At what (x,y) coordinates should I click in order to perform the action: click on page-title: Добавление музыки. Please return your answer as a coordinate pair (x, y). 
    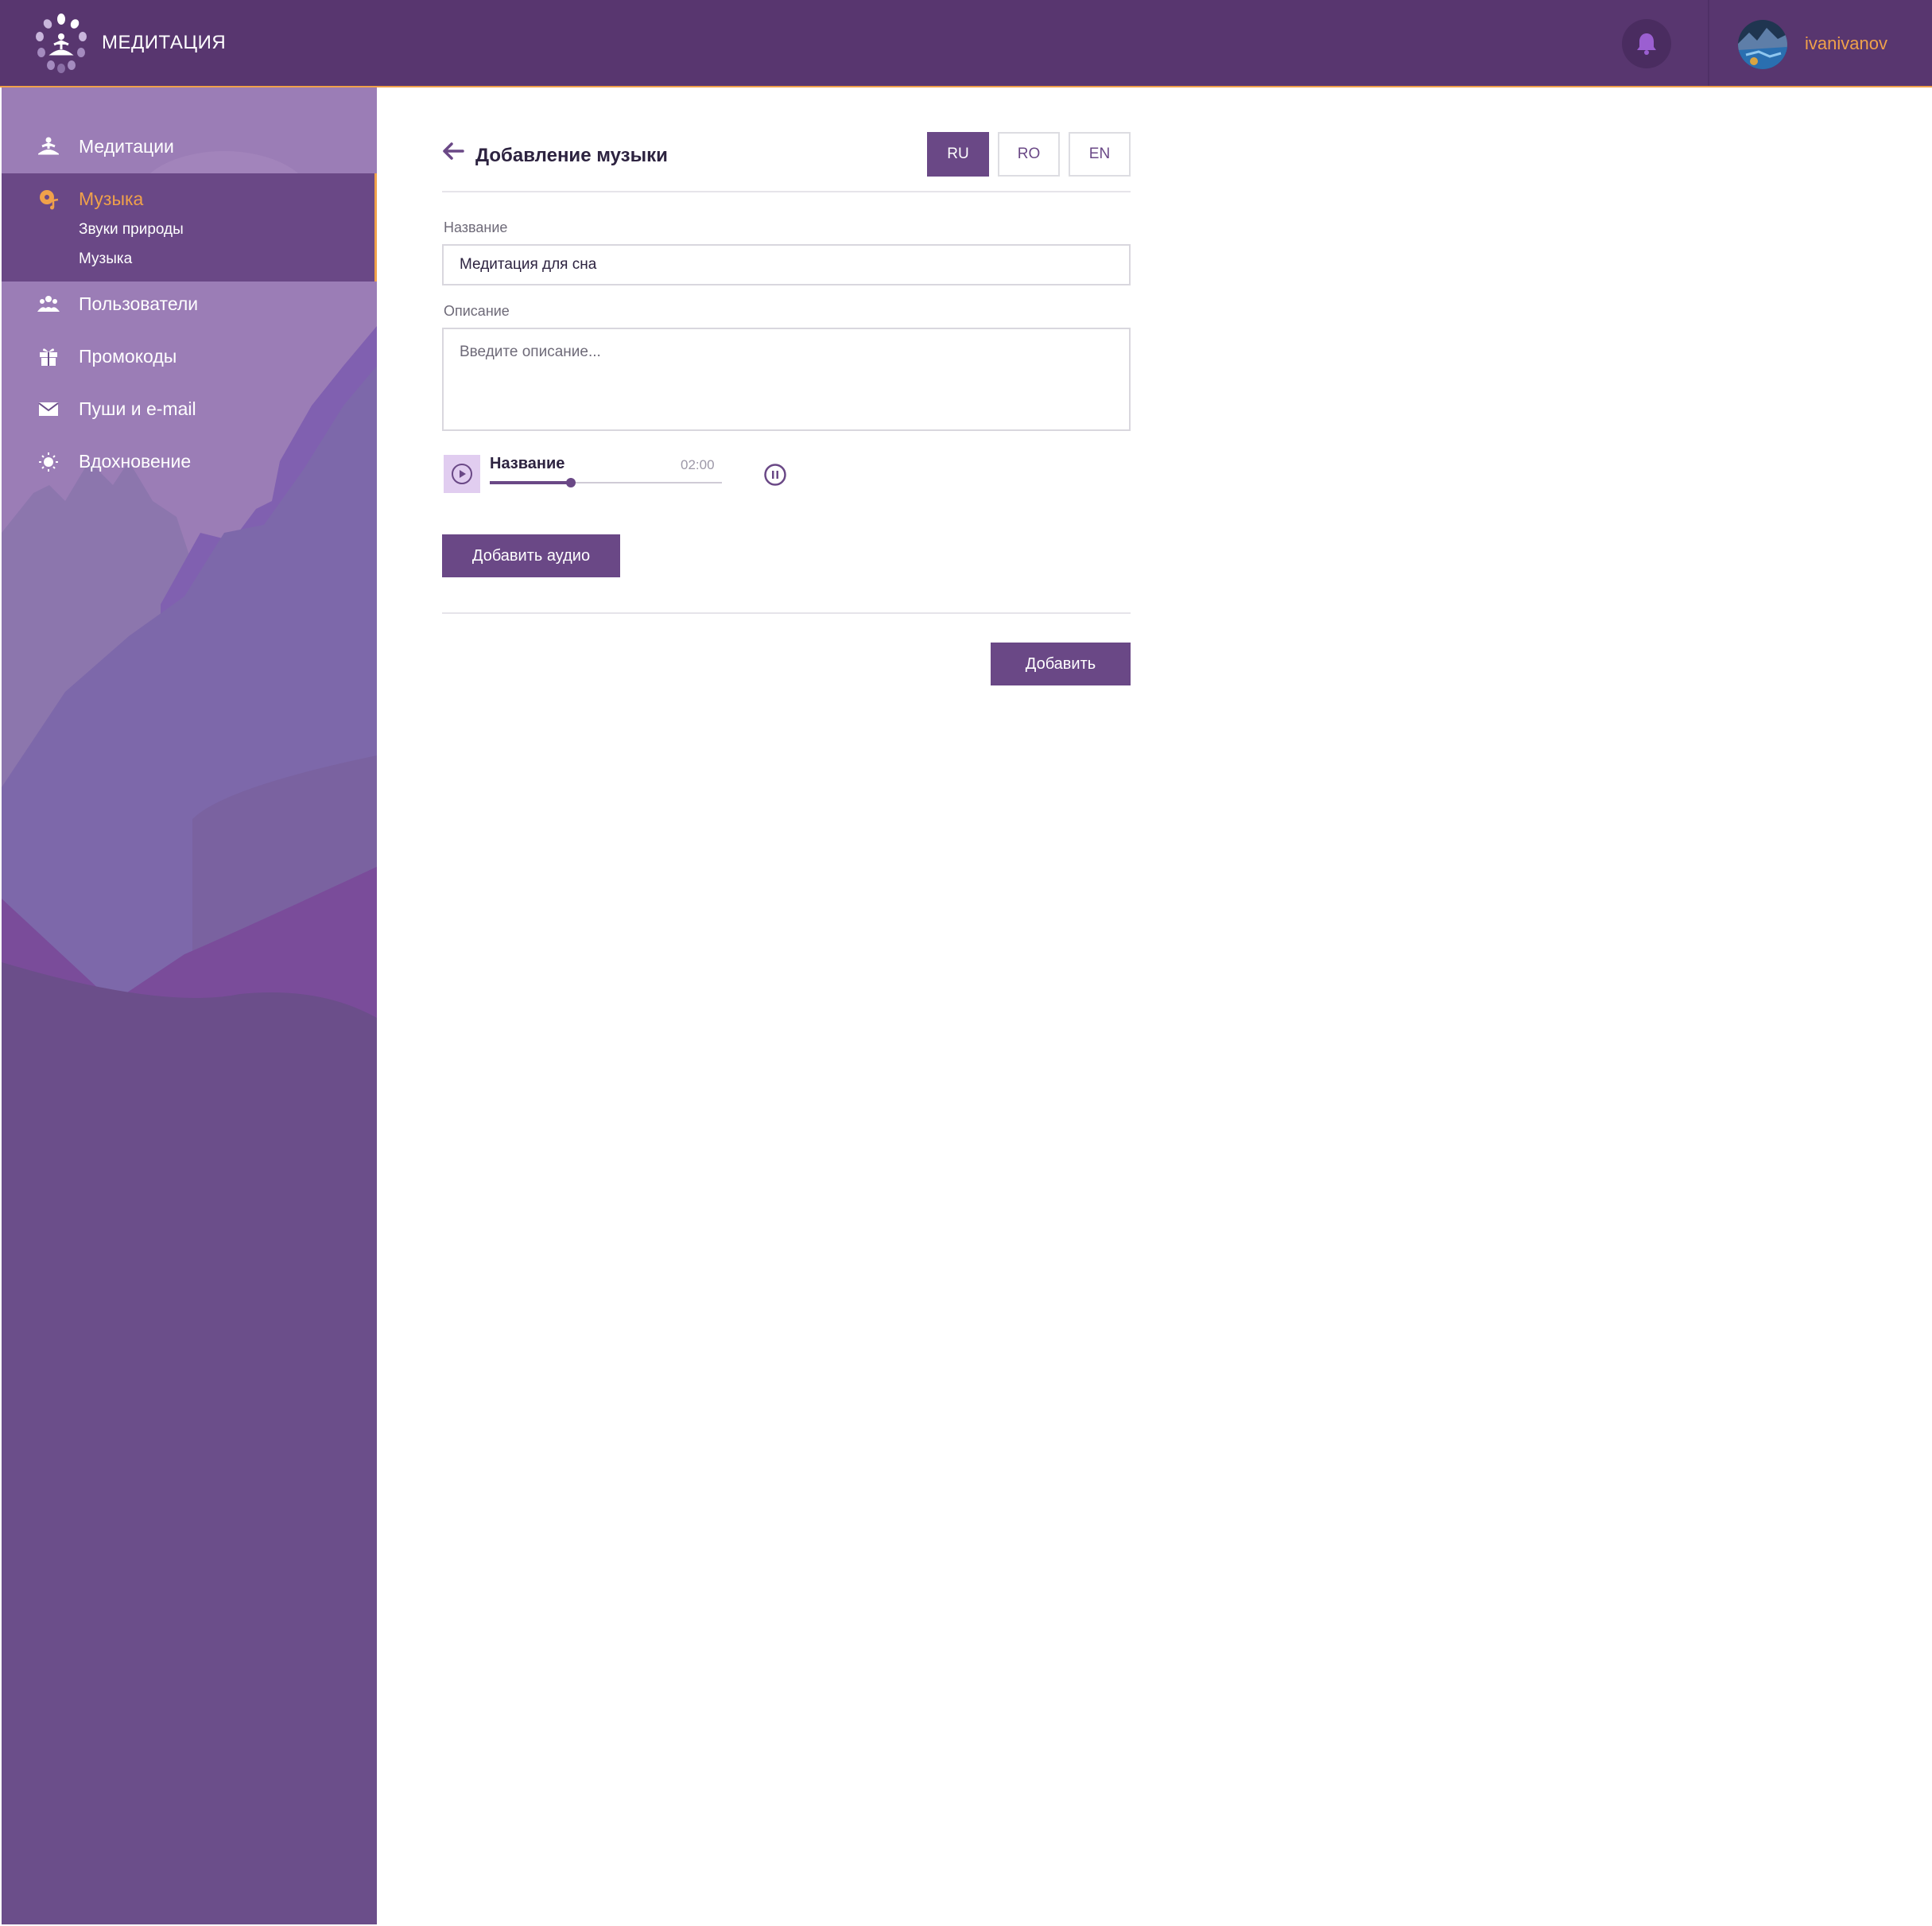
    Looking at the image, I should click on (571, 155).